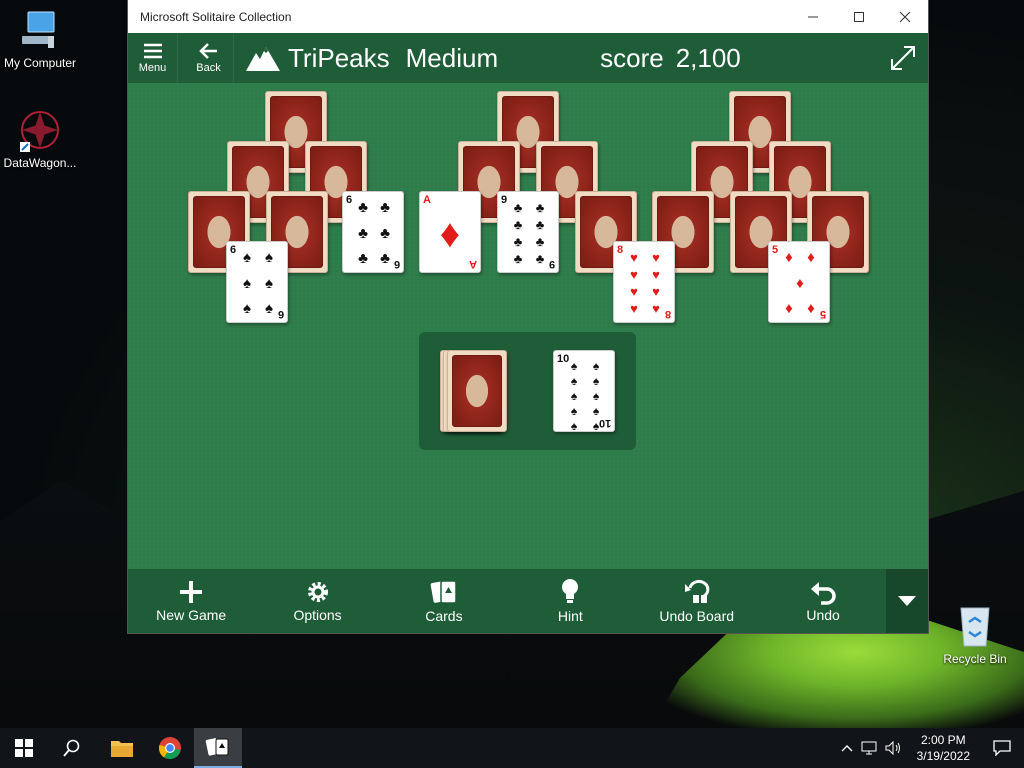 Image resolution: width=1024 pixels, height=768 pixels. I want to click on minimize-button, so click(813, 16).